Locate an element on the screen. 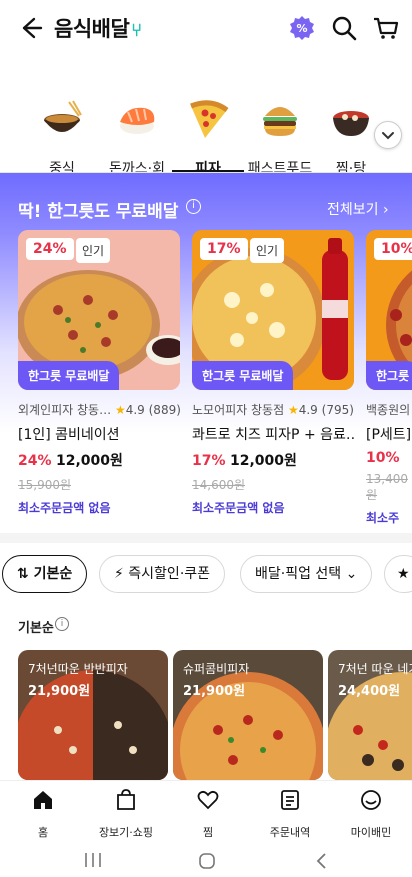  sort-chip: ⇅ 기본순 is located at coordinates (45, 574).